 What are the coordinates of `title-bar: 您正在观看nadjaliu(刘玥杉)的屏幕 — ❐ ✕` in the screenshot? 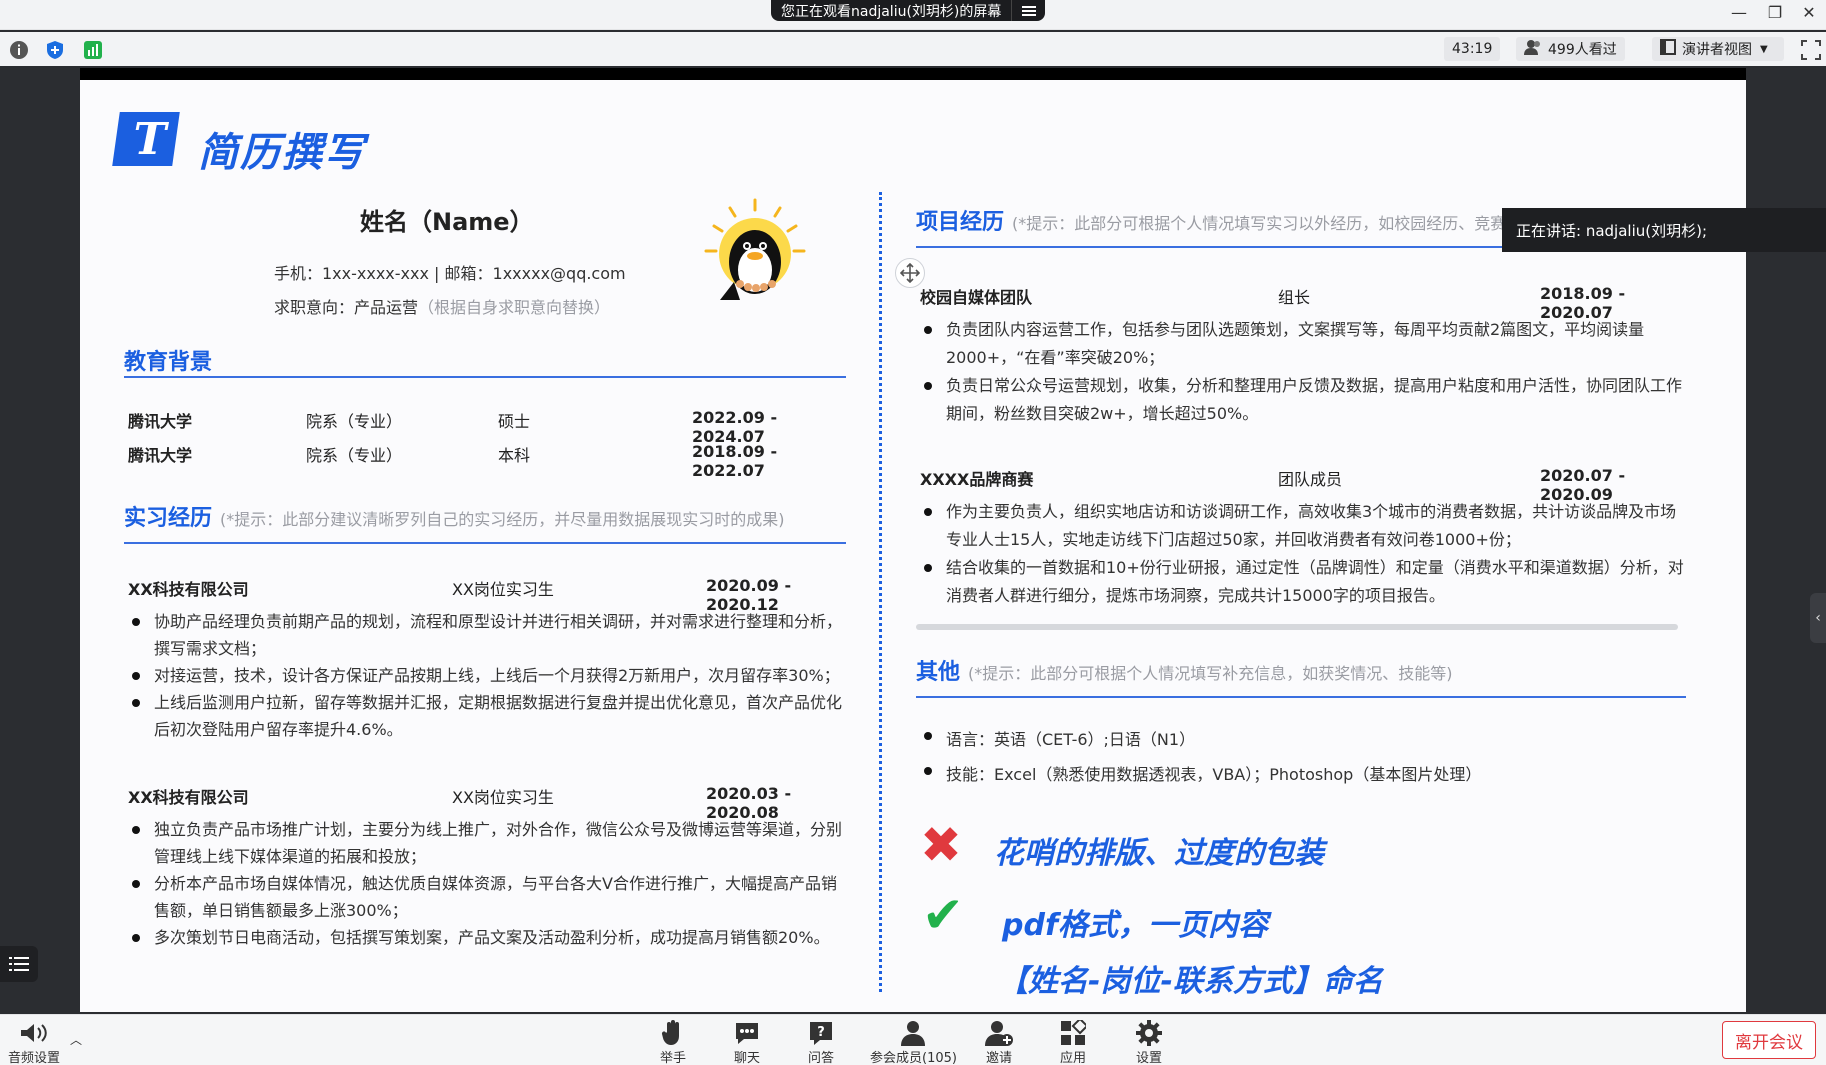 It's located at (913, 15).